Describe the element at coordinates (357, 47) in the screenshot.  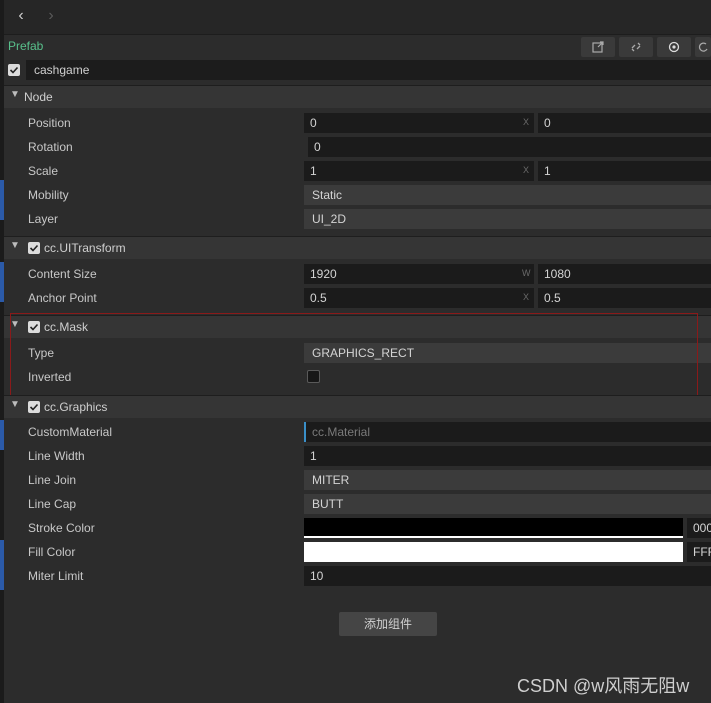
I see `prefab-row: Prefab` at that location.